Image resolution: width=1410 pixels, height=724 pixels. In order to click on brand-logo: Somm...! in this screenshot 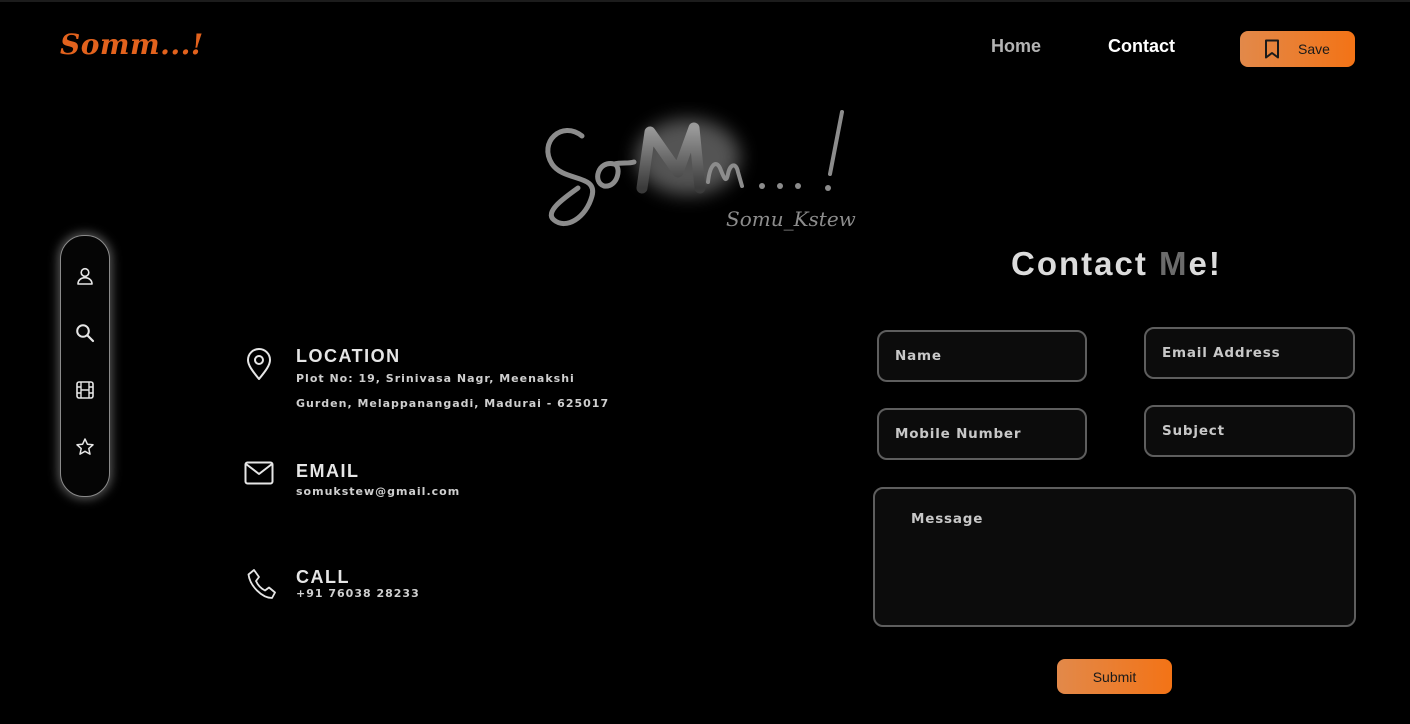, I will do `click(132, 44)`.